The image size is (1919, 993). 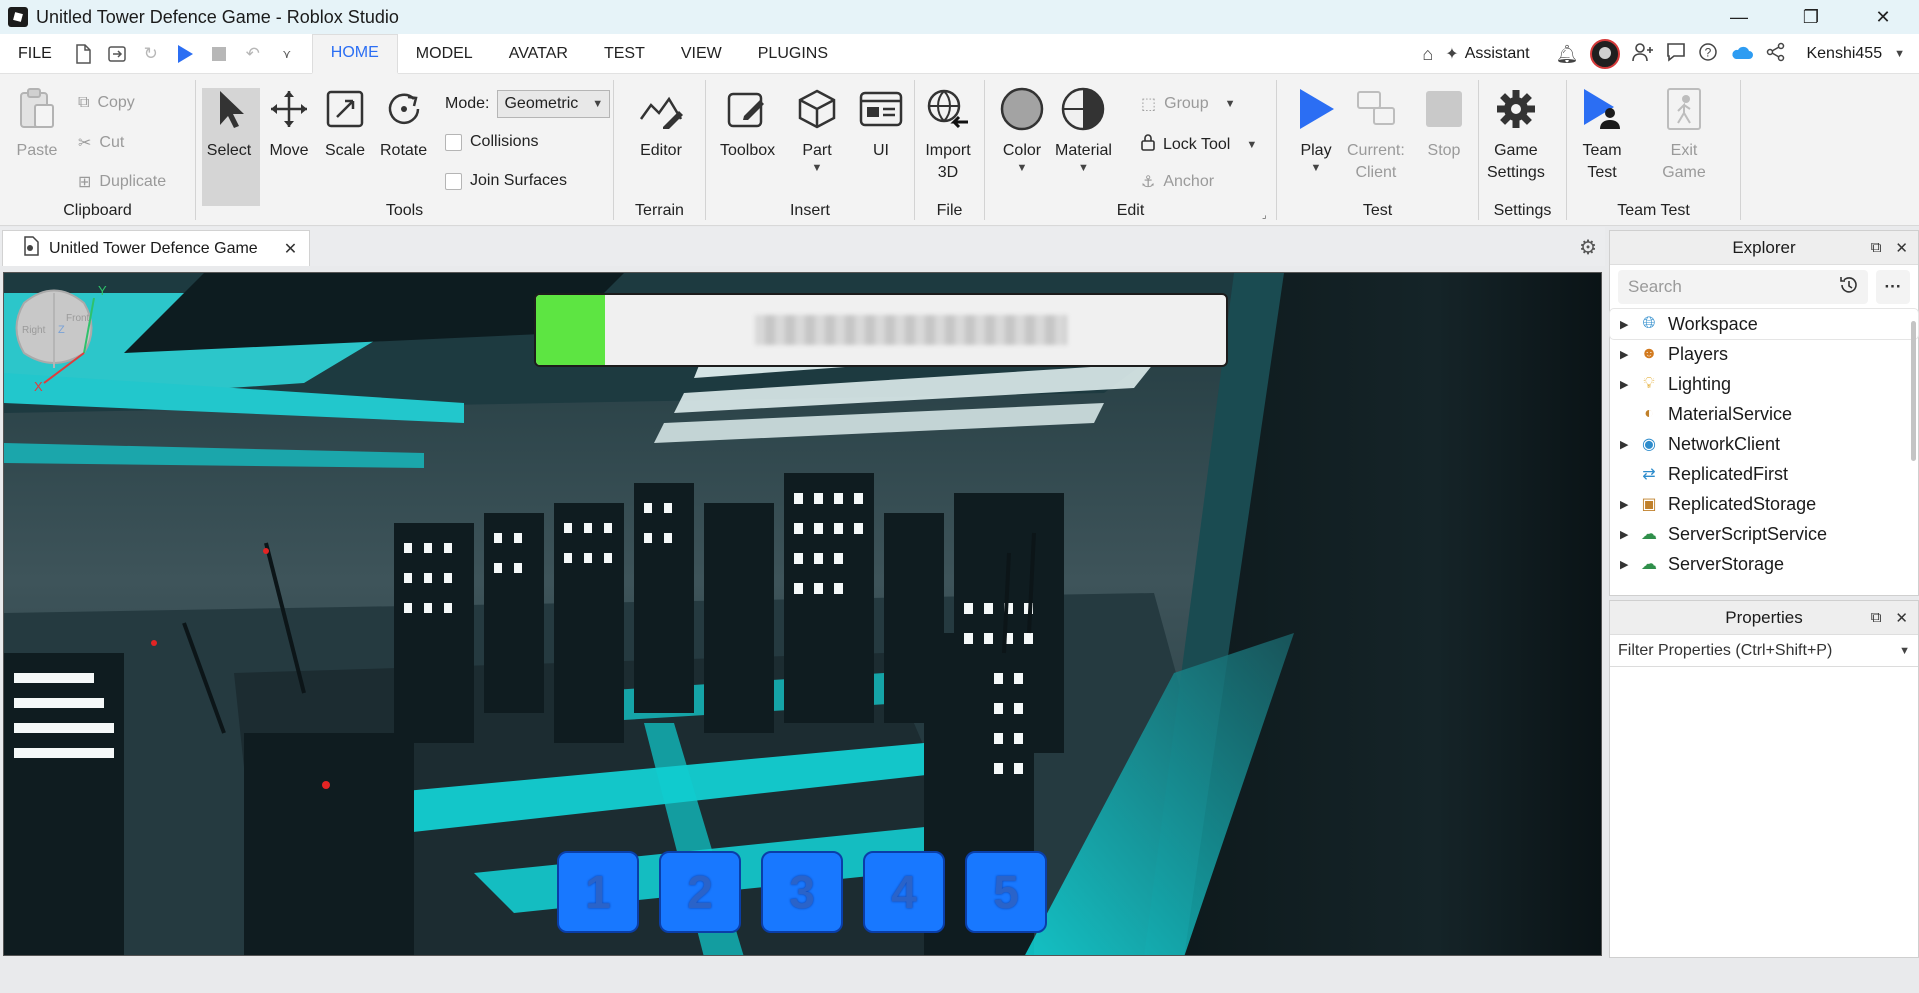 What do you see at coordinates (817, 168) in the screenshot?
I see `part-dropdown-icon: ▼` at bounding box center [817, 168].